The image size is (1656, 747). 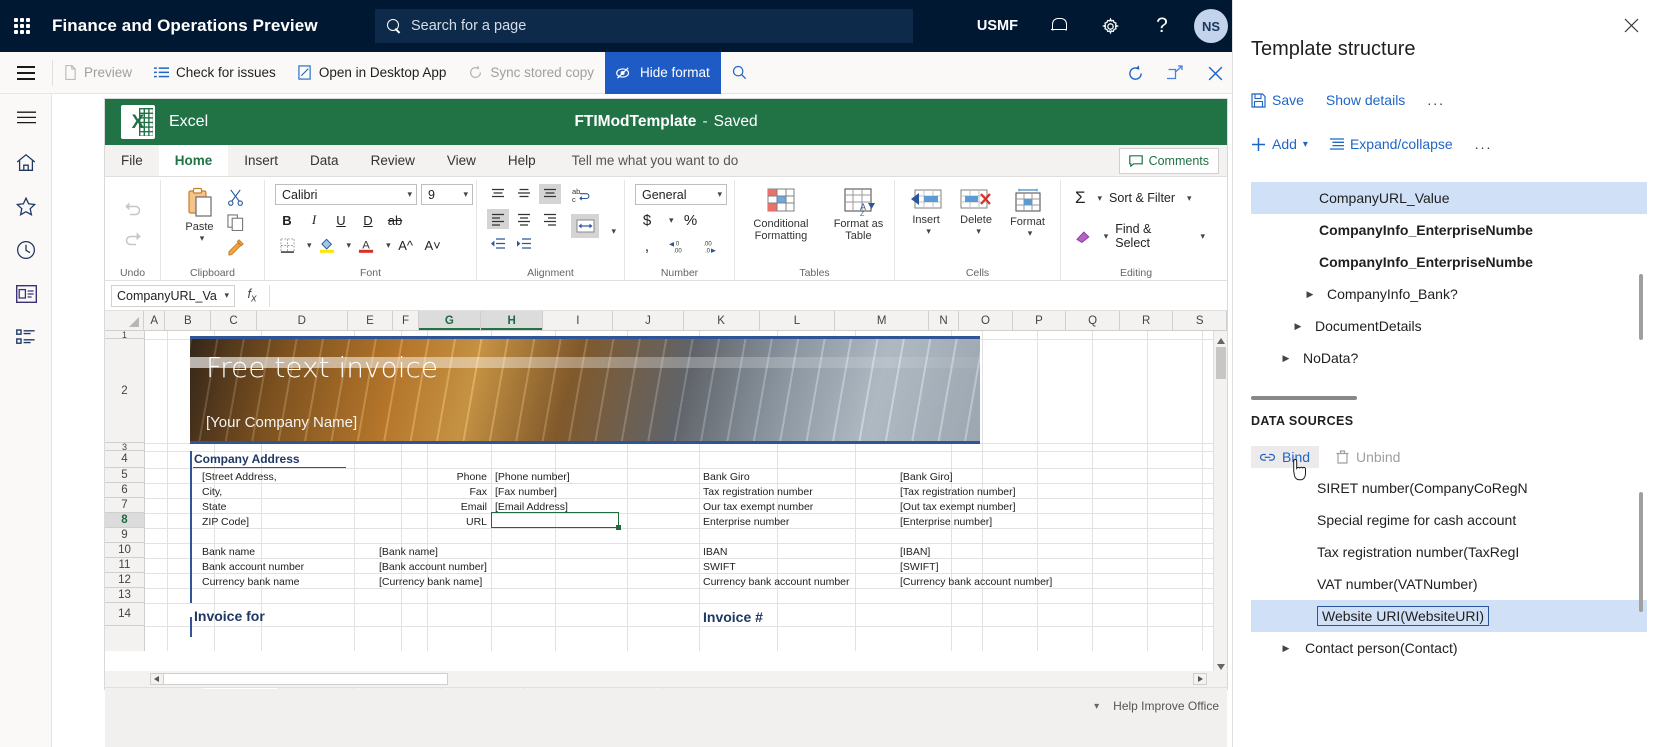 I want to click on cell-invoice-for: Invoice for, so click(x=229, y=616).